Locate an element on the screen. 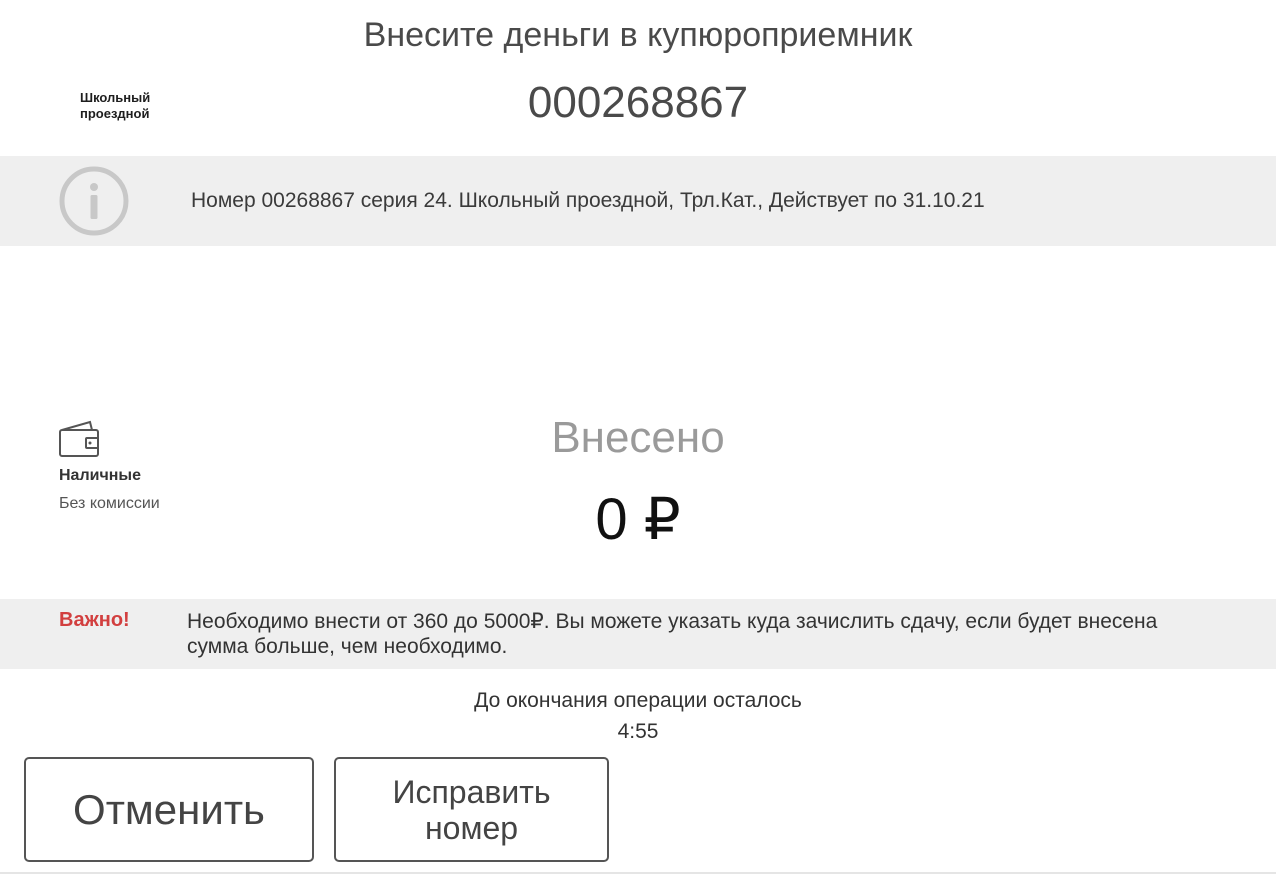 This screenshot has width=1276, height=876. cancel-button: Отменить is located at coordinates (169, 809).